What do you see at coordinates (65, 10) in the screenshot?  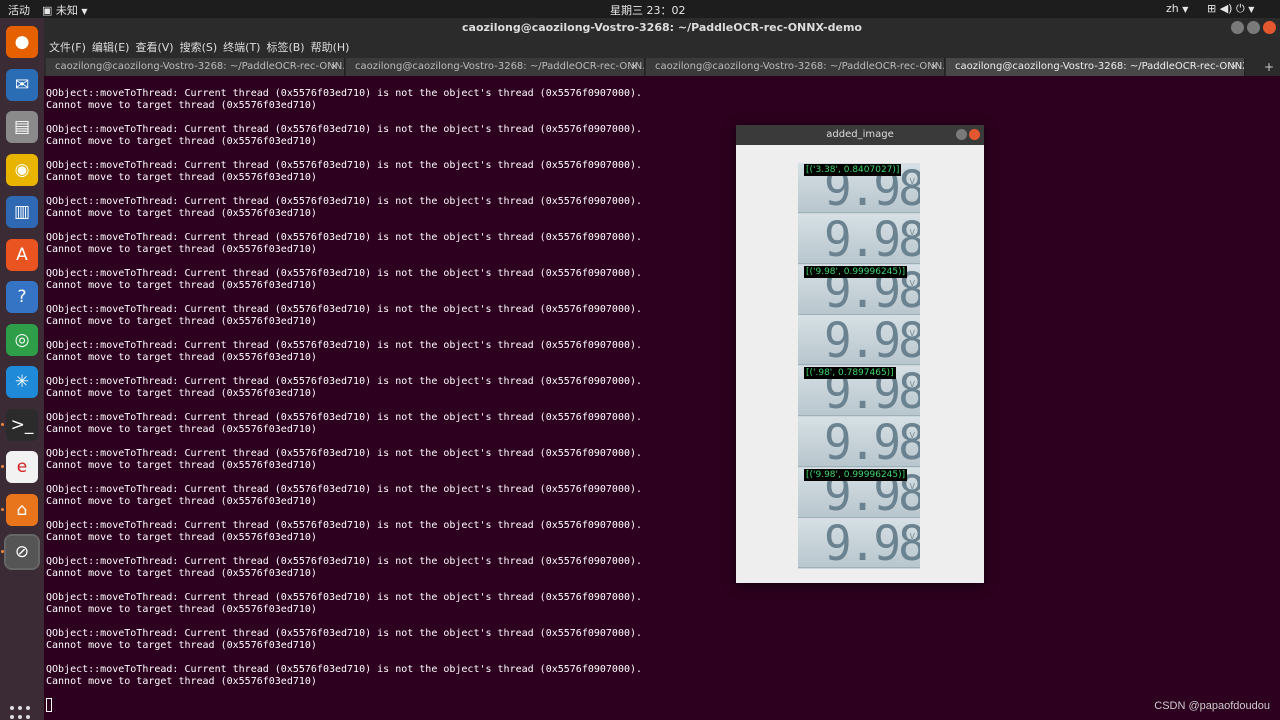 I see `app-menu: ▣ 未知 ▼` at bounding box center [65, 10].